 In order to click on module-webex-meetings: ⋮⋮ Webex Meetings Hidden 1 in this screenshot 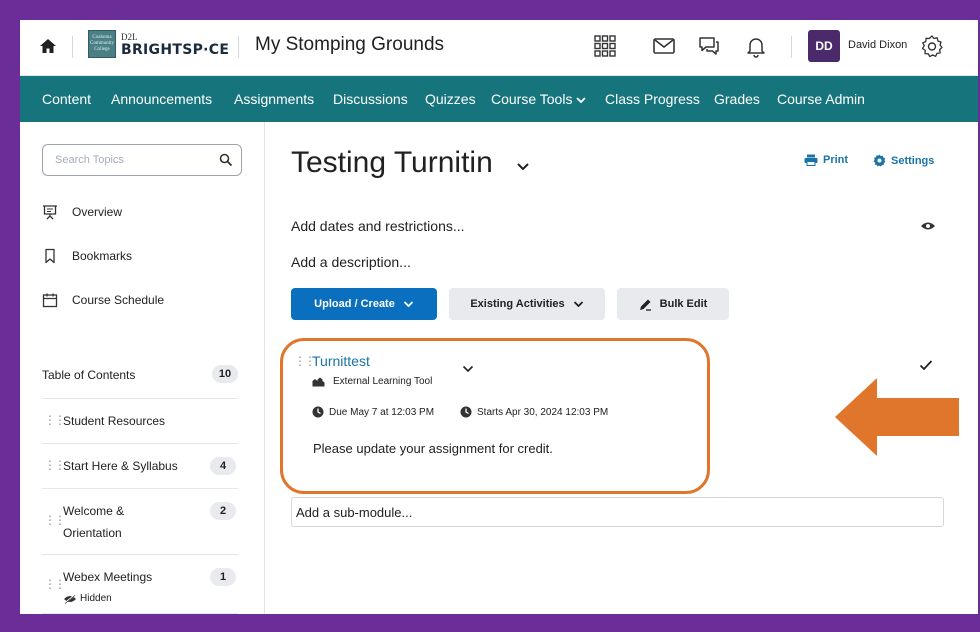, I will do `click(140, 584)`.